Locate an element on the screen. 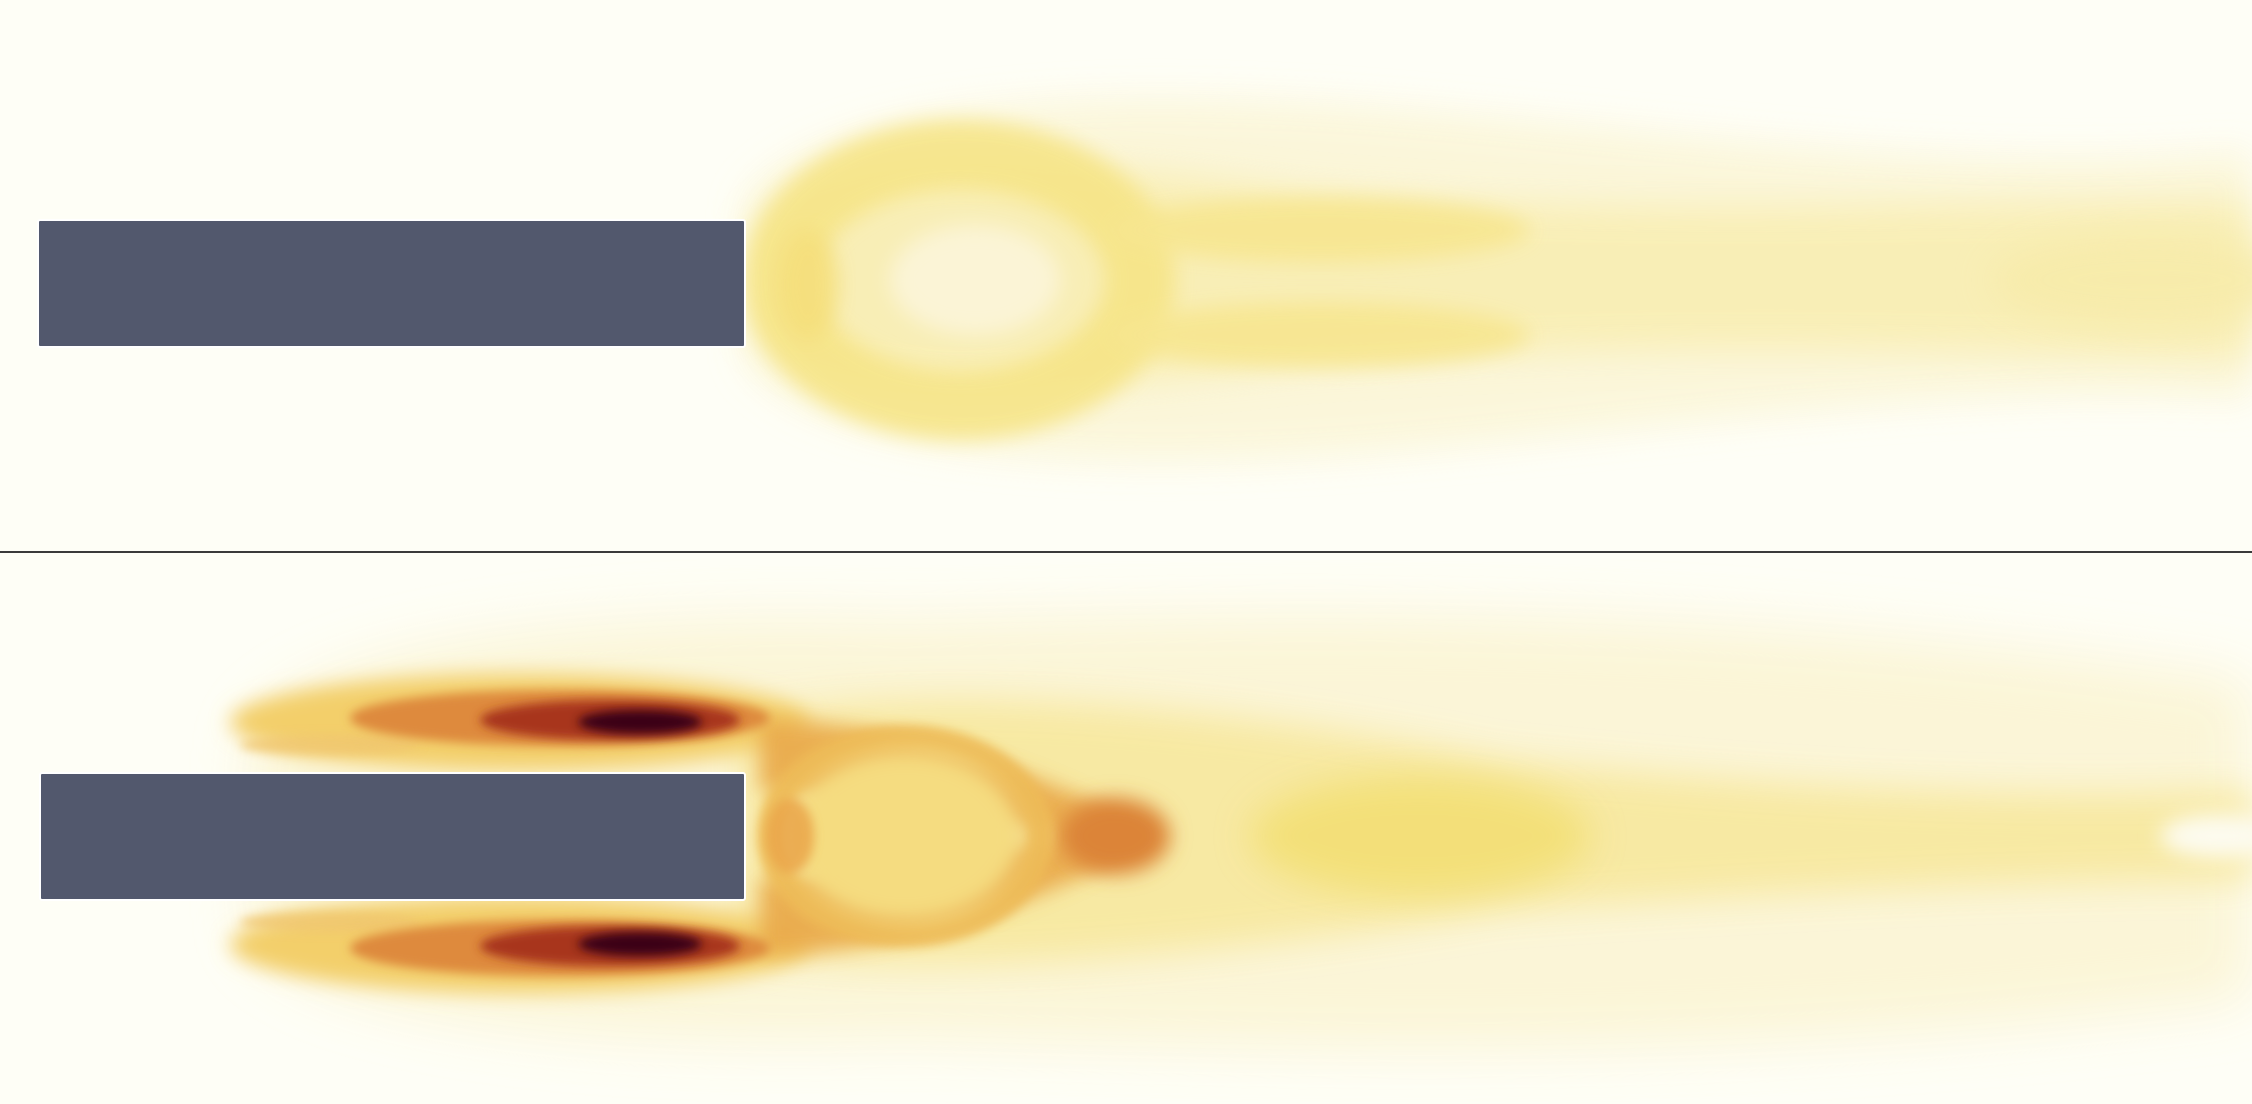  bottom-upper-arm-peak is located at coordinates (640, 722).